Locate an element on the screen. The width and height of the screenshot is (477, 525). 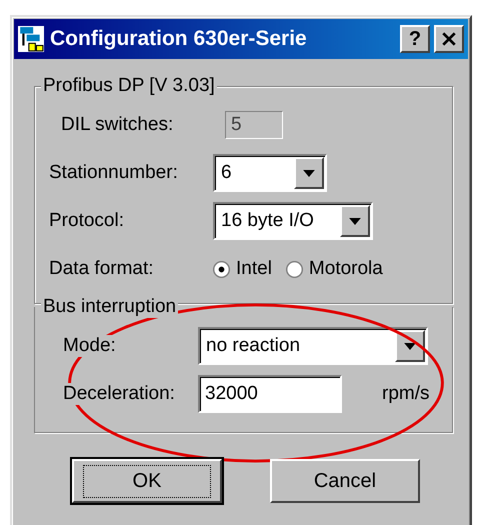
field-label: Protocol: is located at coordinates (86, 221).